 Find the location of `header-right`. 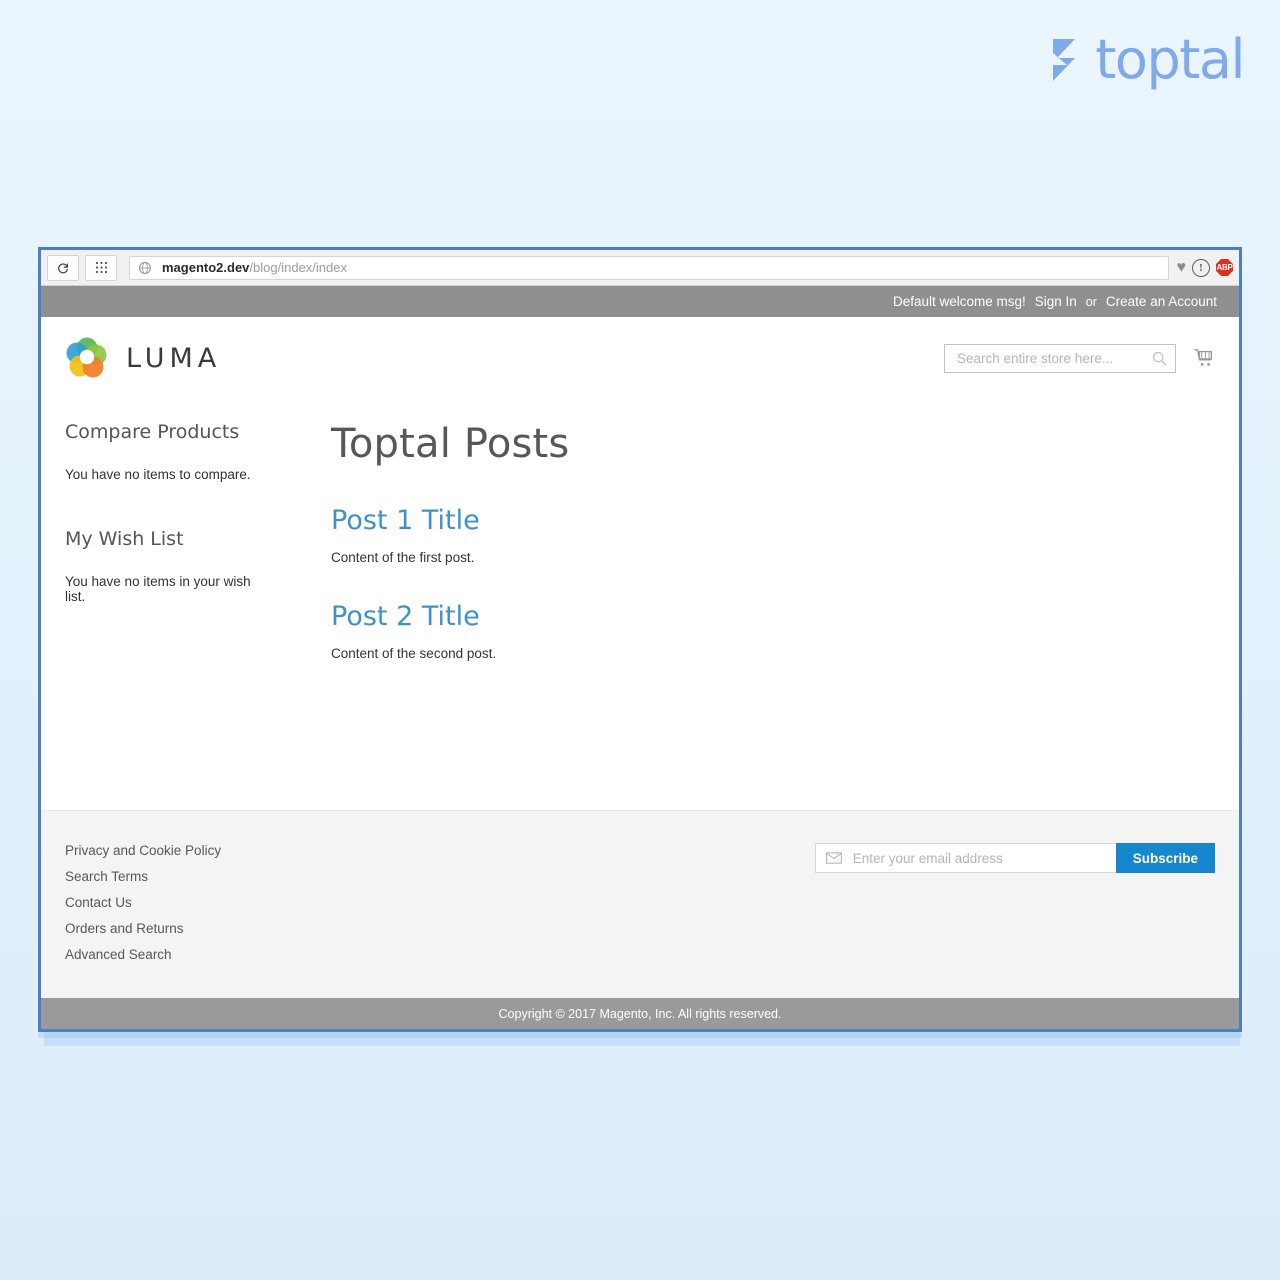

header-right is located at coordinates (1079, 358).